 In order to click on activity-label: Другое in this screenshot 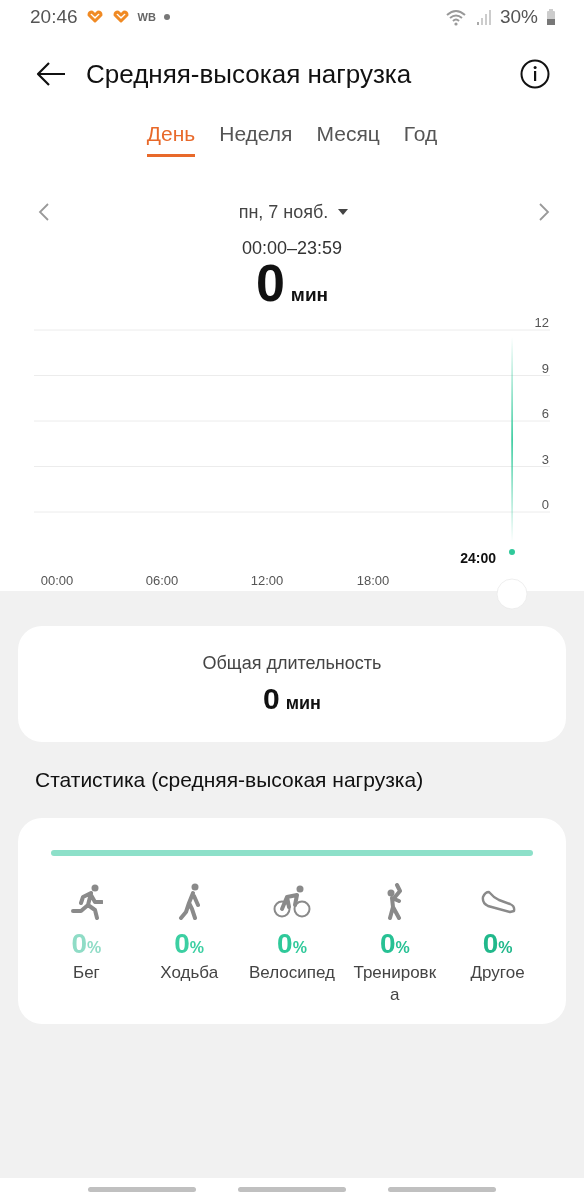, I will do `click(497, 973)`.